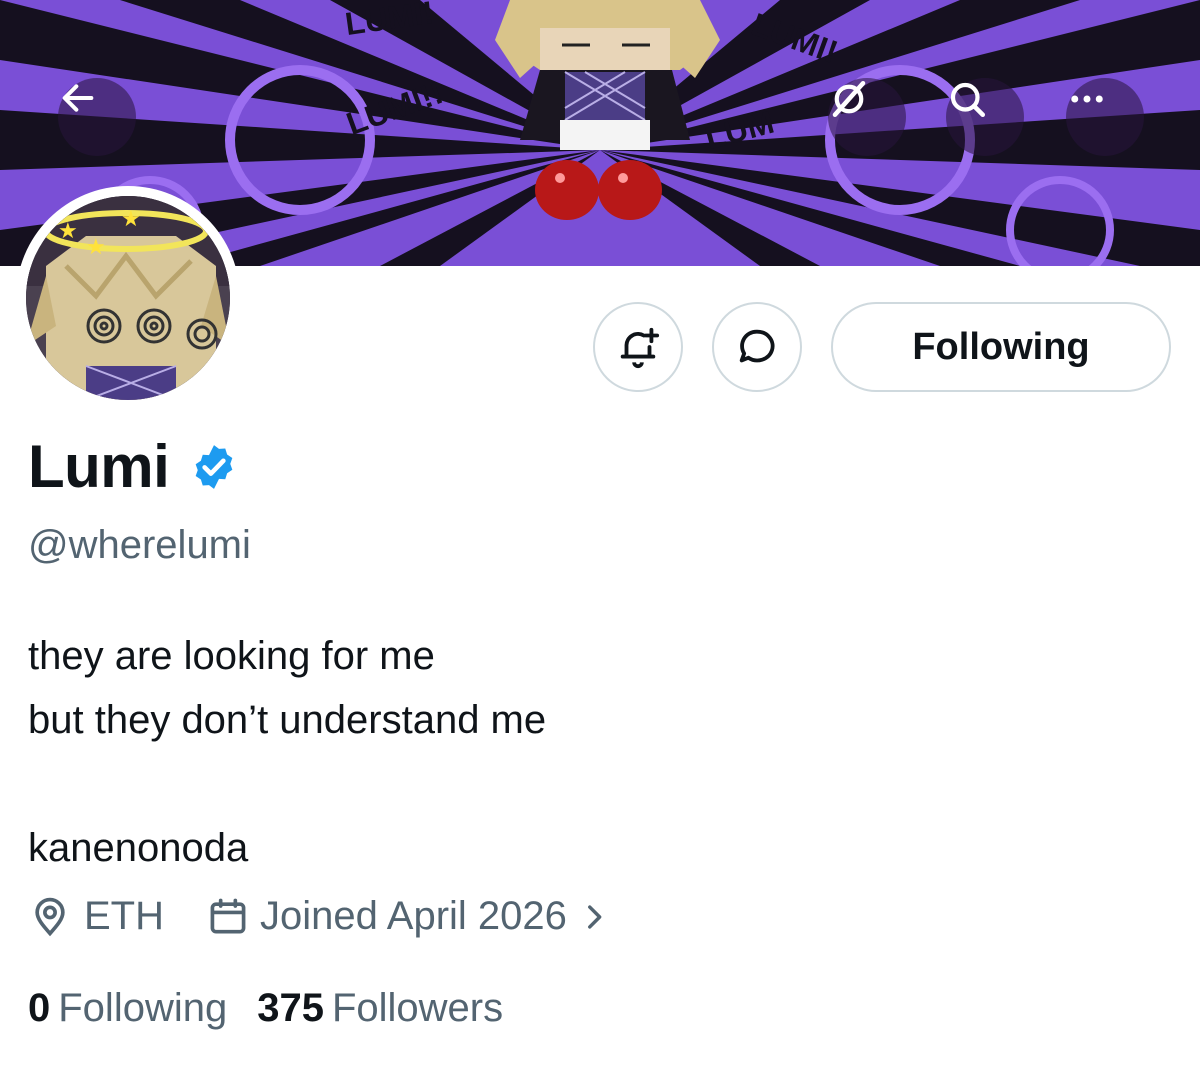 The width and height of the screenshot is (1200, 1066). I want to click on user-handle: @wherelumi, so click(139, 545).